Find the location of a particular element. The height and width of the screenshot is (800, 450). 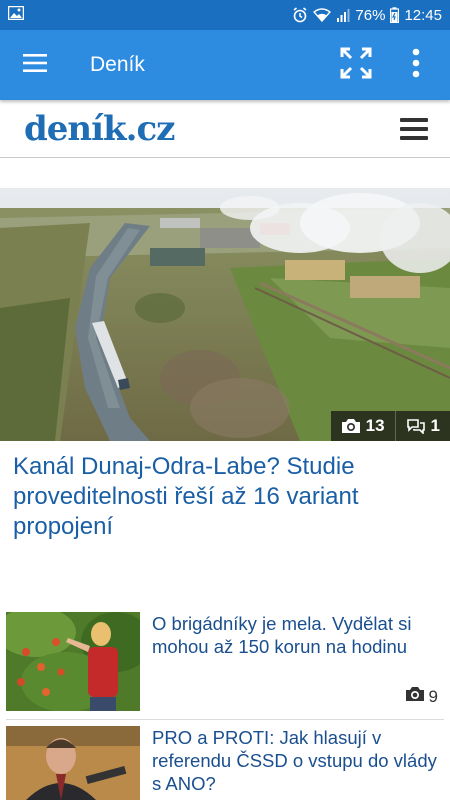

fullscreen-button is located at coordinates (356, 65).